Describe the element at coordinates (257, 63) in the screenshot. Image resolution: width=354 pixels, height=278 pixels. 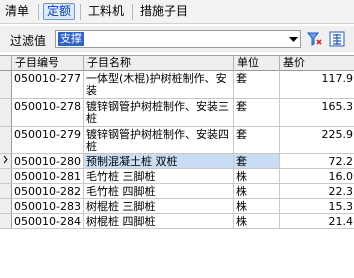
I see `header-unit: 单位` at that location.